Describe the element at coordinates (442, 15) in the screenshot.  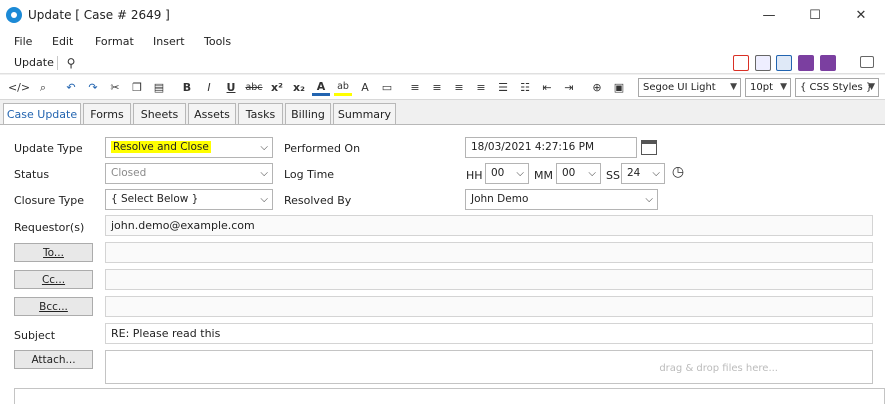
I see `title-bar: Update [ Case # 2649 ] — ☐ ✕` at that location.